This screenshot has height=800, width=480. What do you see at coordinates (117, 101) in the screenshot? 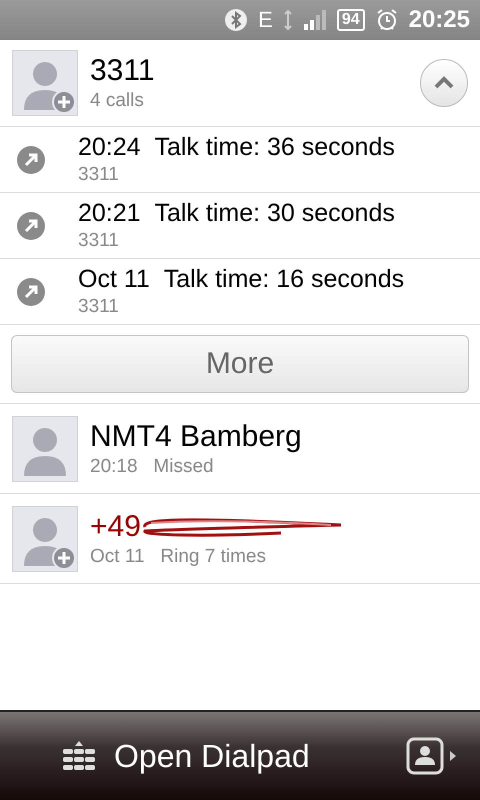
I see `call-count: 4 calls` at bounding box center [117, 101].